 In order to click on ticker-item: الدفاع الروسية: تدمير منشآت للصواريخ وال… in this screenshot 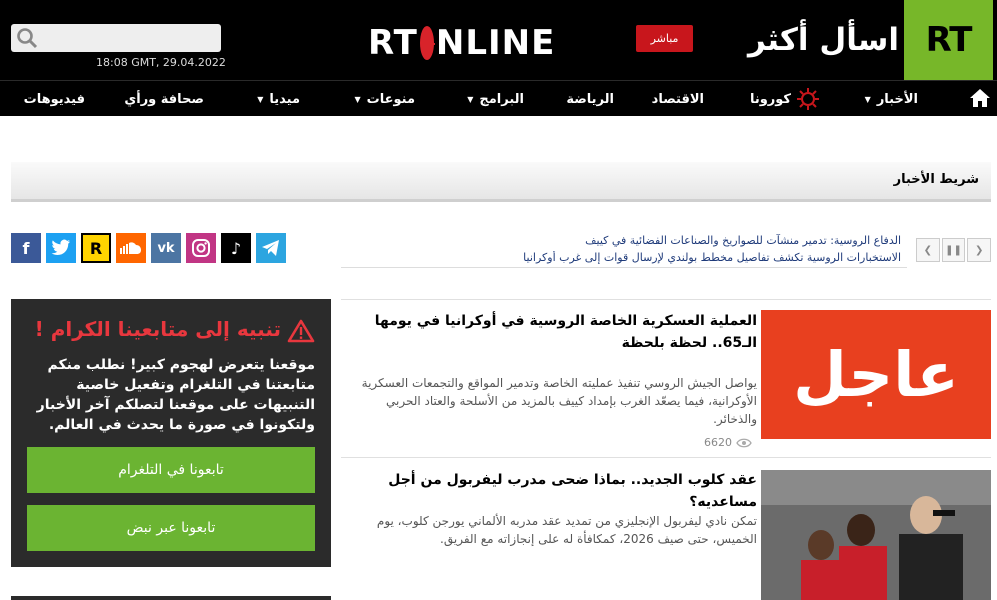, I will do `click(624, 242)`.